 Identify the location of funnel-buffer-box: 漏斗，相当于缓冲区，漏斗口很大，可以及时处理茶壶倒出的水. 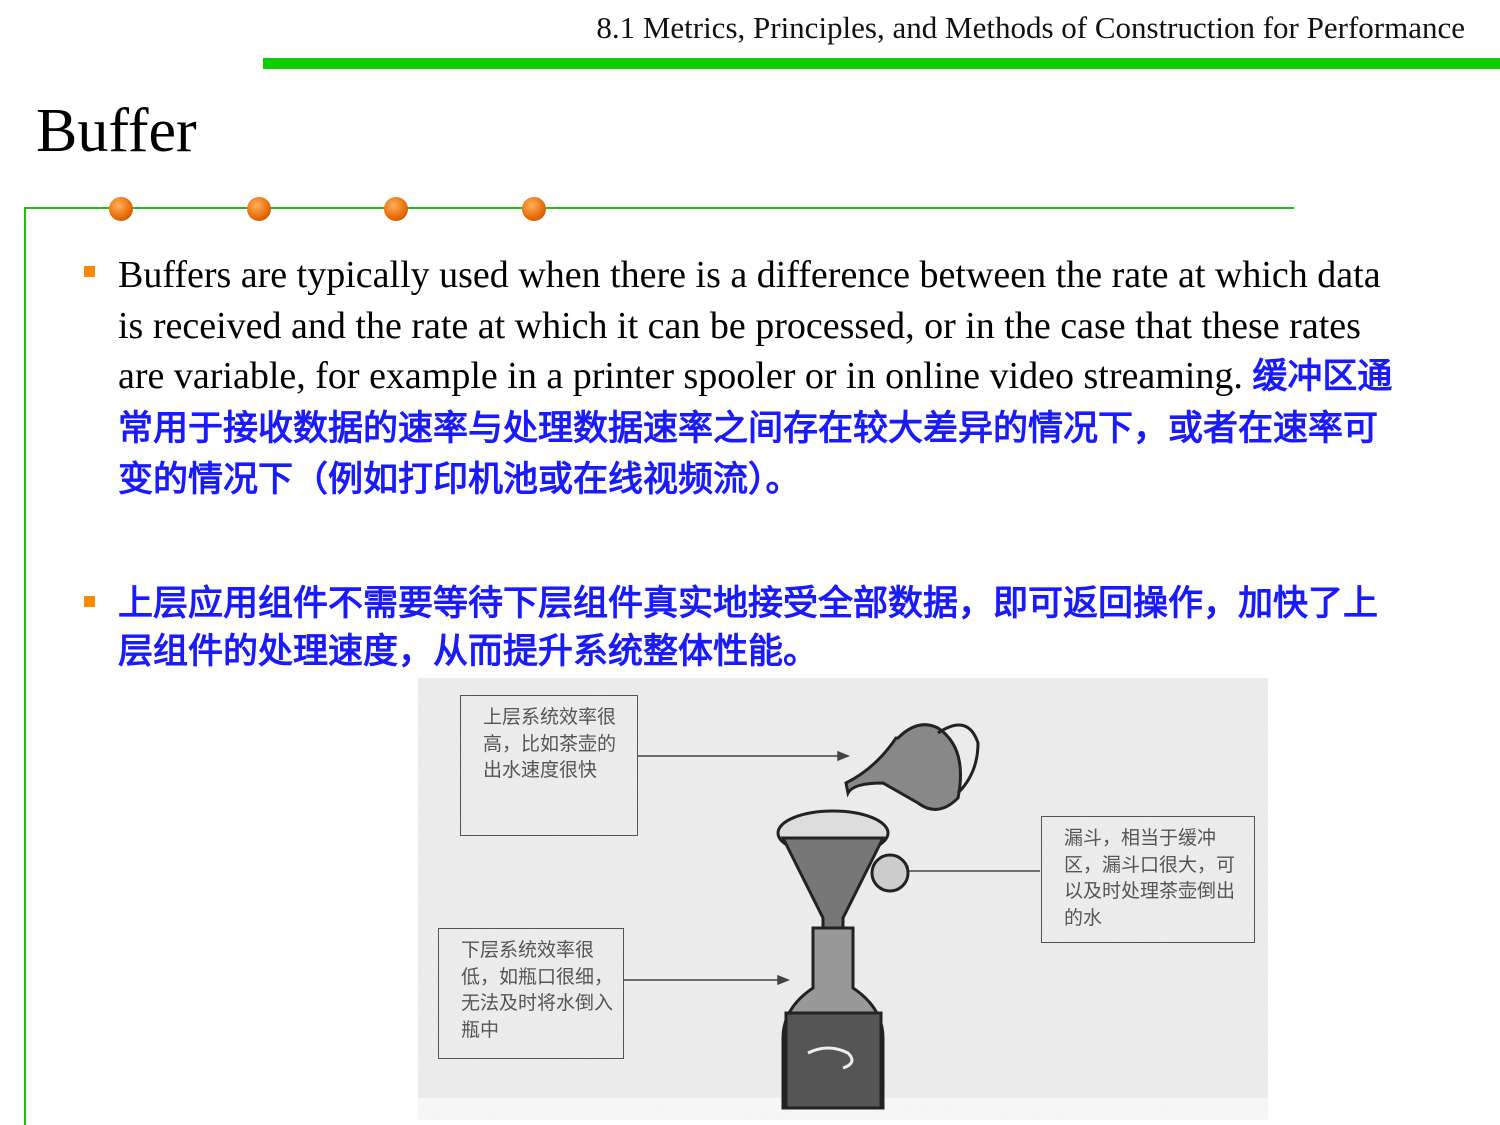
(1148, 879).